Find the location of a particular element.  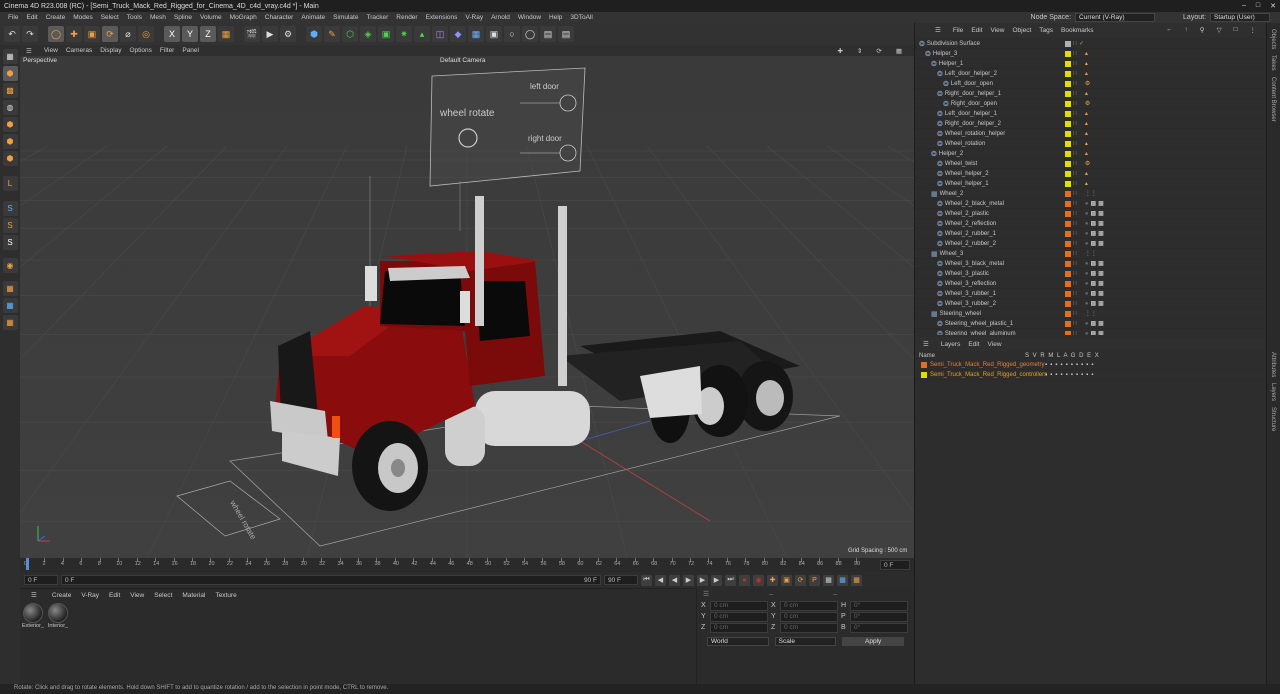

layout-select: Startup (User) is located at coordinates (1240, 17).